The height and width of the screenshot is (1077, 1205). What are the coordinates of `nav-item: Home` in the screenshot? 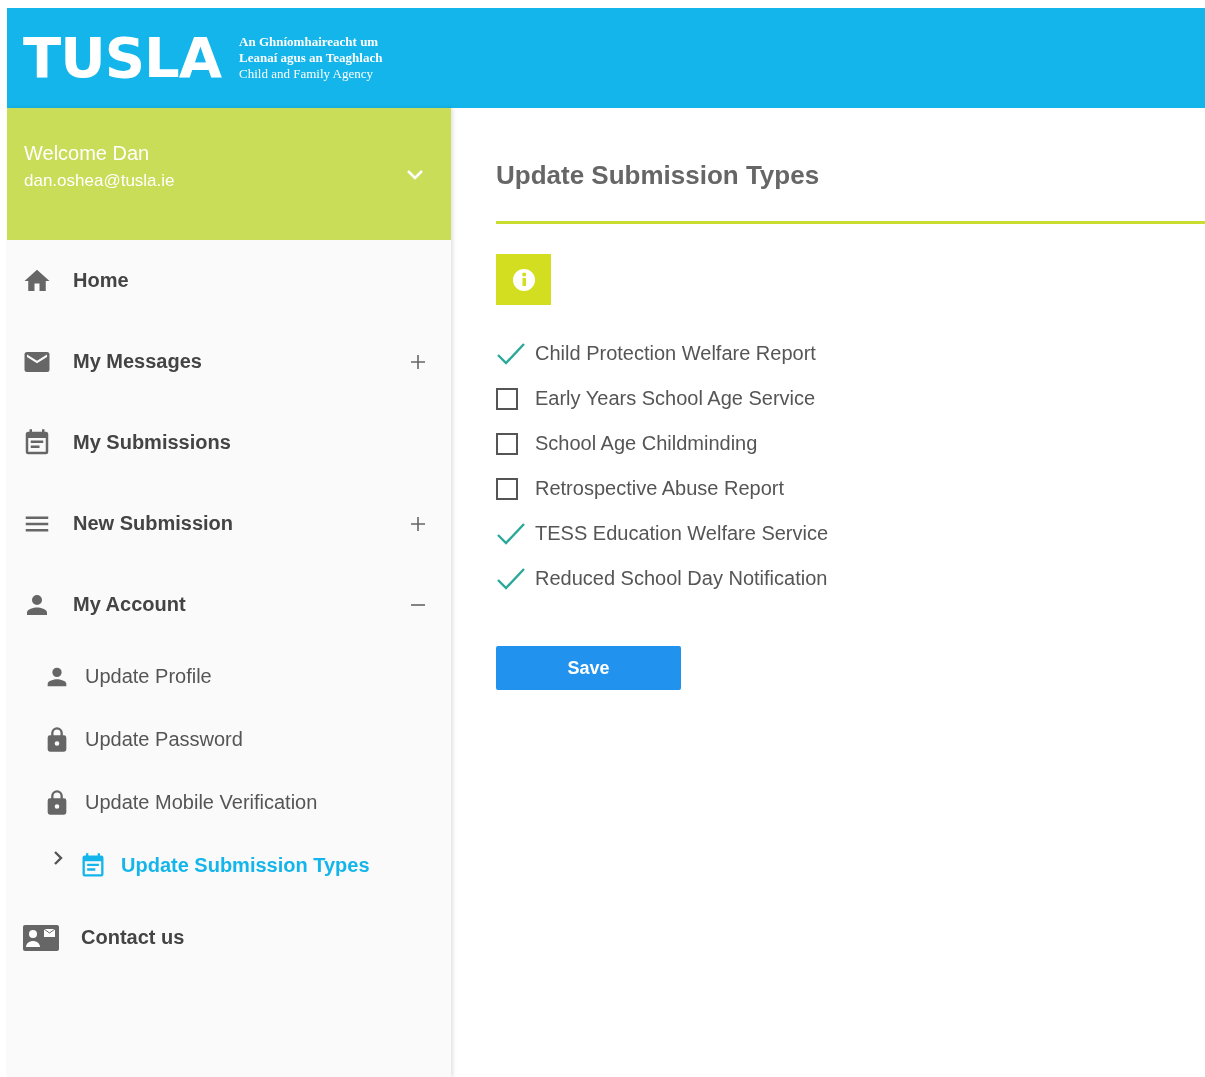 It's located at (229, 280).